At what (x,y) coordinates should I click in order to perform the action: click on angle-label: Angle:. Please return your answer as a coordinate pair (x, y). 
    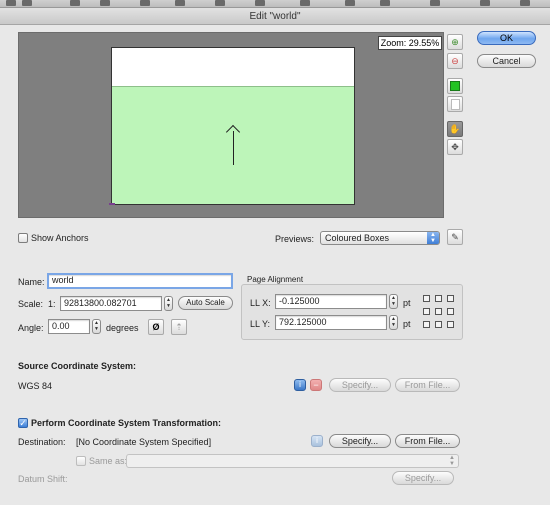
    Looking at the image, I should click on (31, 328).